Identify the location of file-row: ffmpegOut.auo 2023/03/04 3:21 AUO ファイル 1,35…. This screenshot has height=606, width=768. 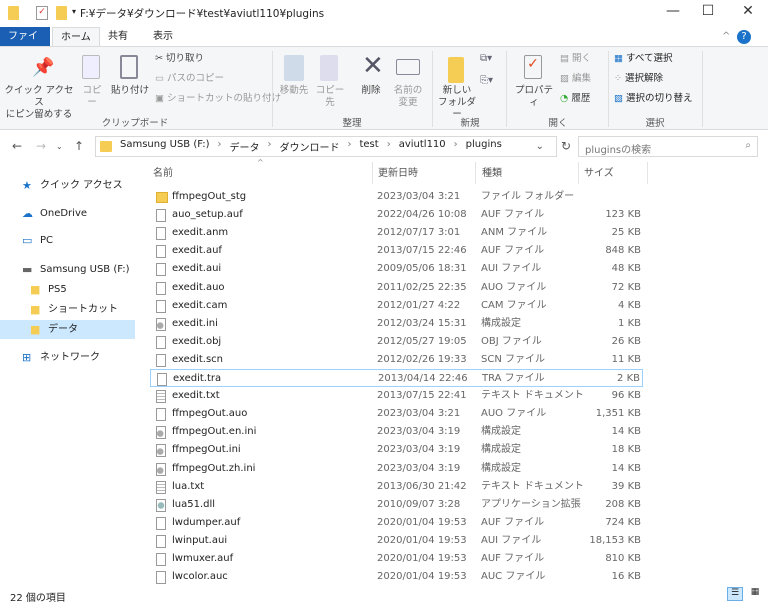
(396, 414).